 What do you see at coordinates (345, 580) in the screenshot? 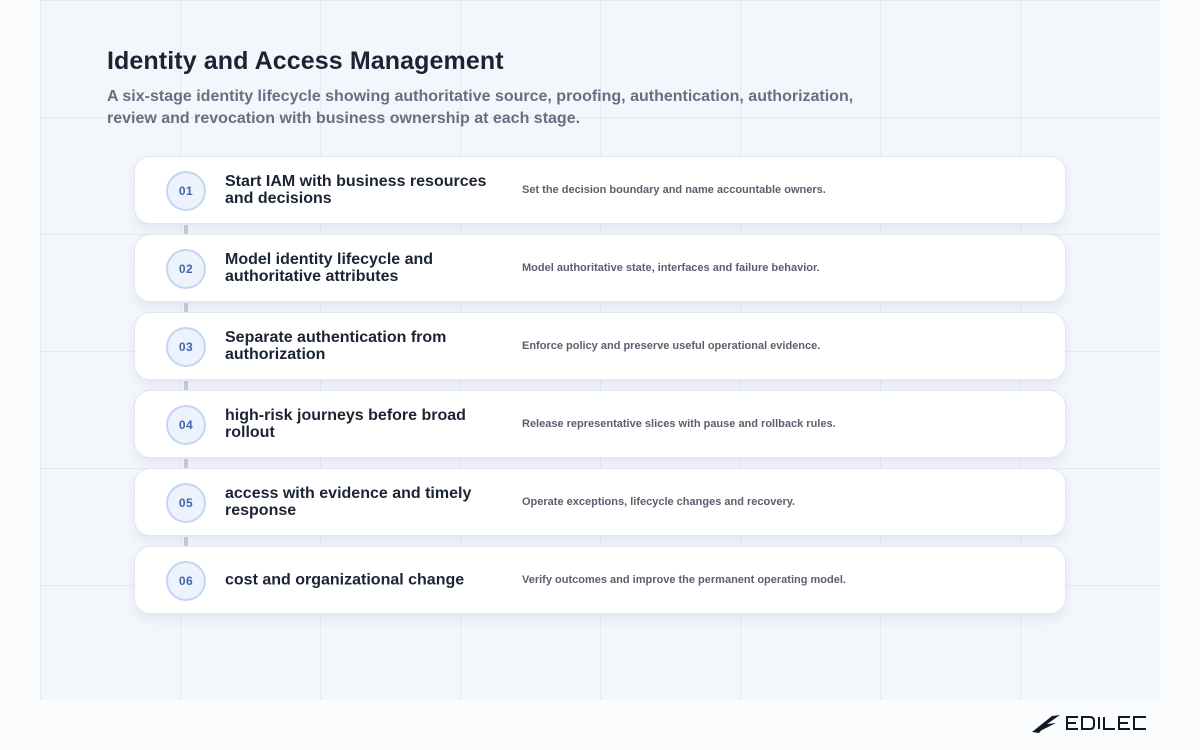
I see `stage-title: cost and organizational change` at bounding box center [345, 580].